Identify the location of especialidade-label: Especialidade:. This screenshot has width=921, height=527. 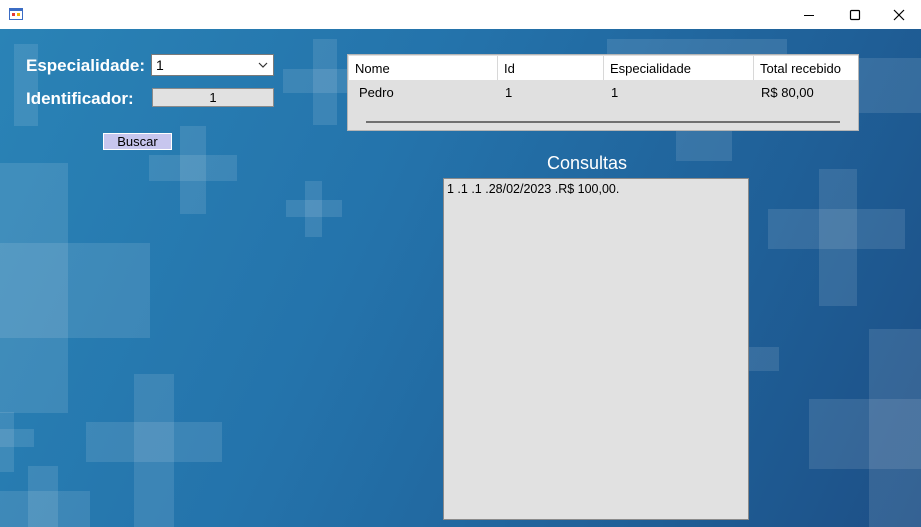
(86, 65).